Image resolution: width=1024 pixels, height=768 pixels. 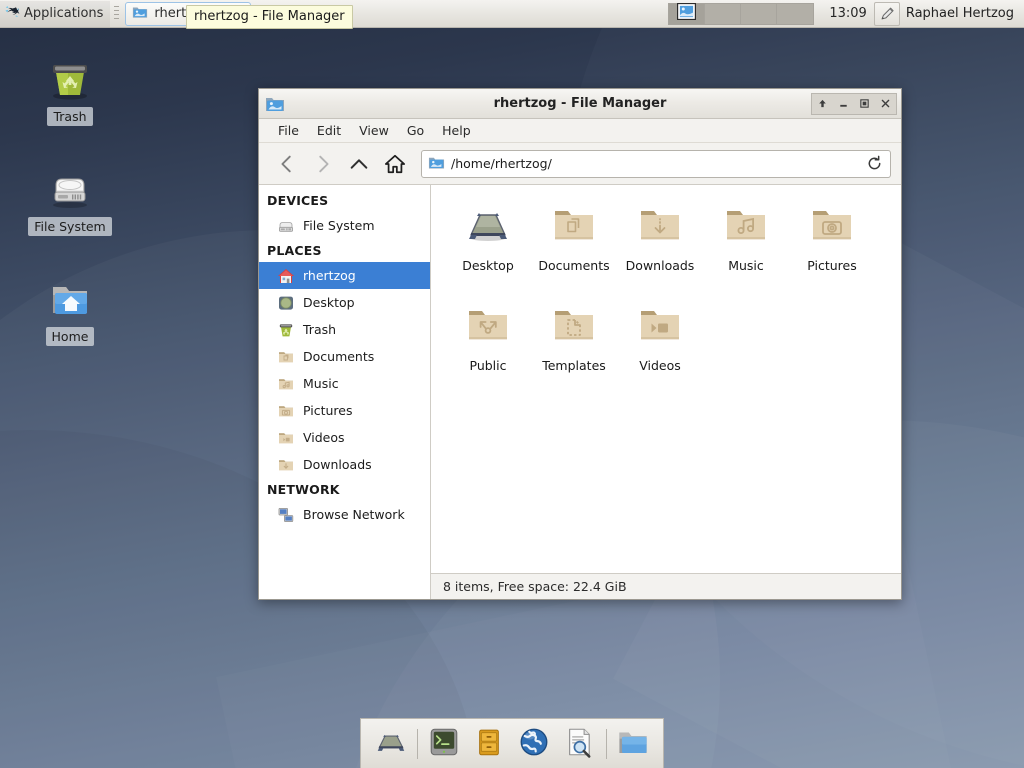 What do you see at coordinates (288, 130) in the screenshot?
I see `menu-file: File` at bounding box center [288, 130].